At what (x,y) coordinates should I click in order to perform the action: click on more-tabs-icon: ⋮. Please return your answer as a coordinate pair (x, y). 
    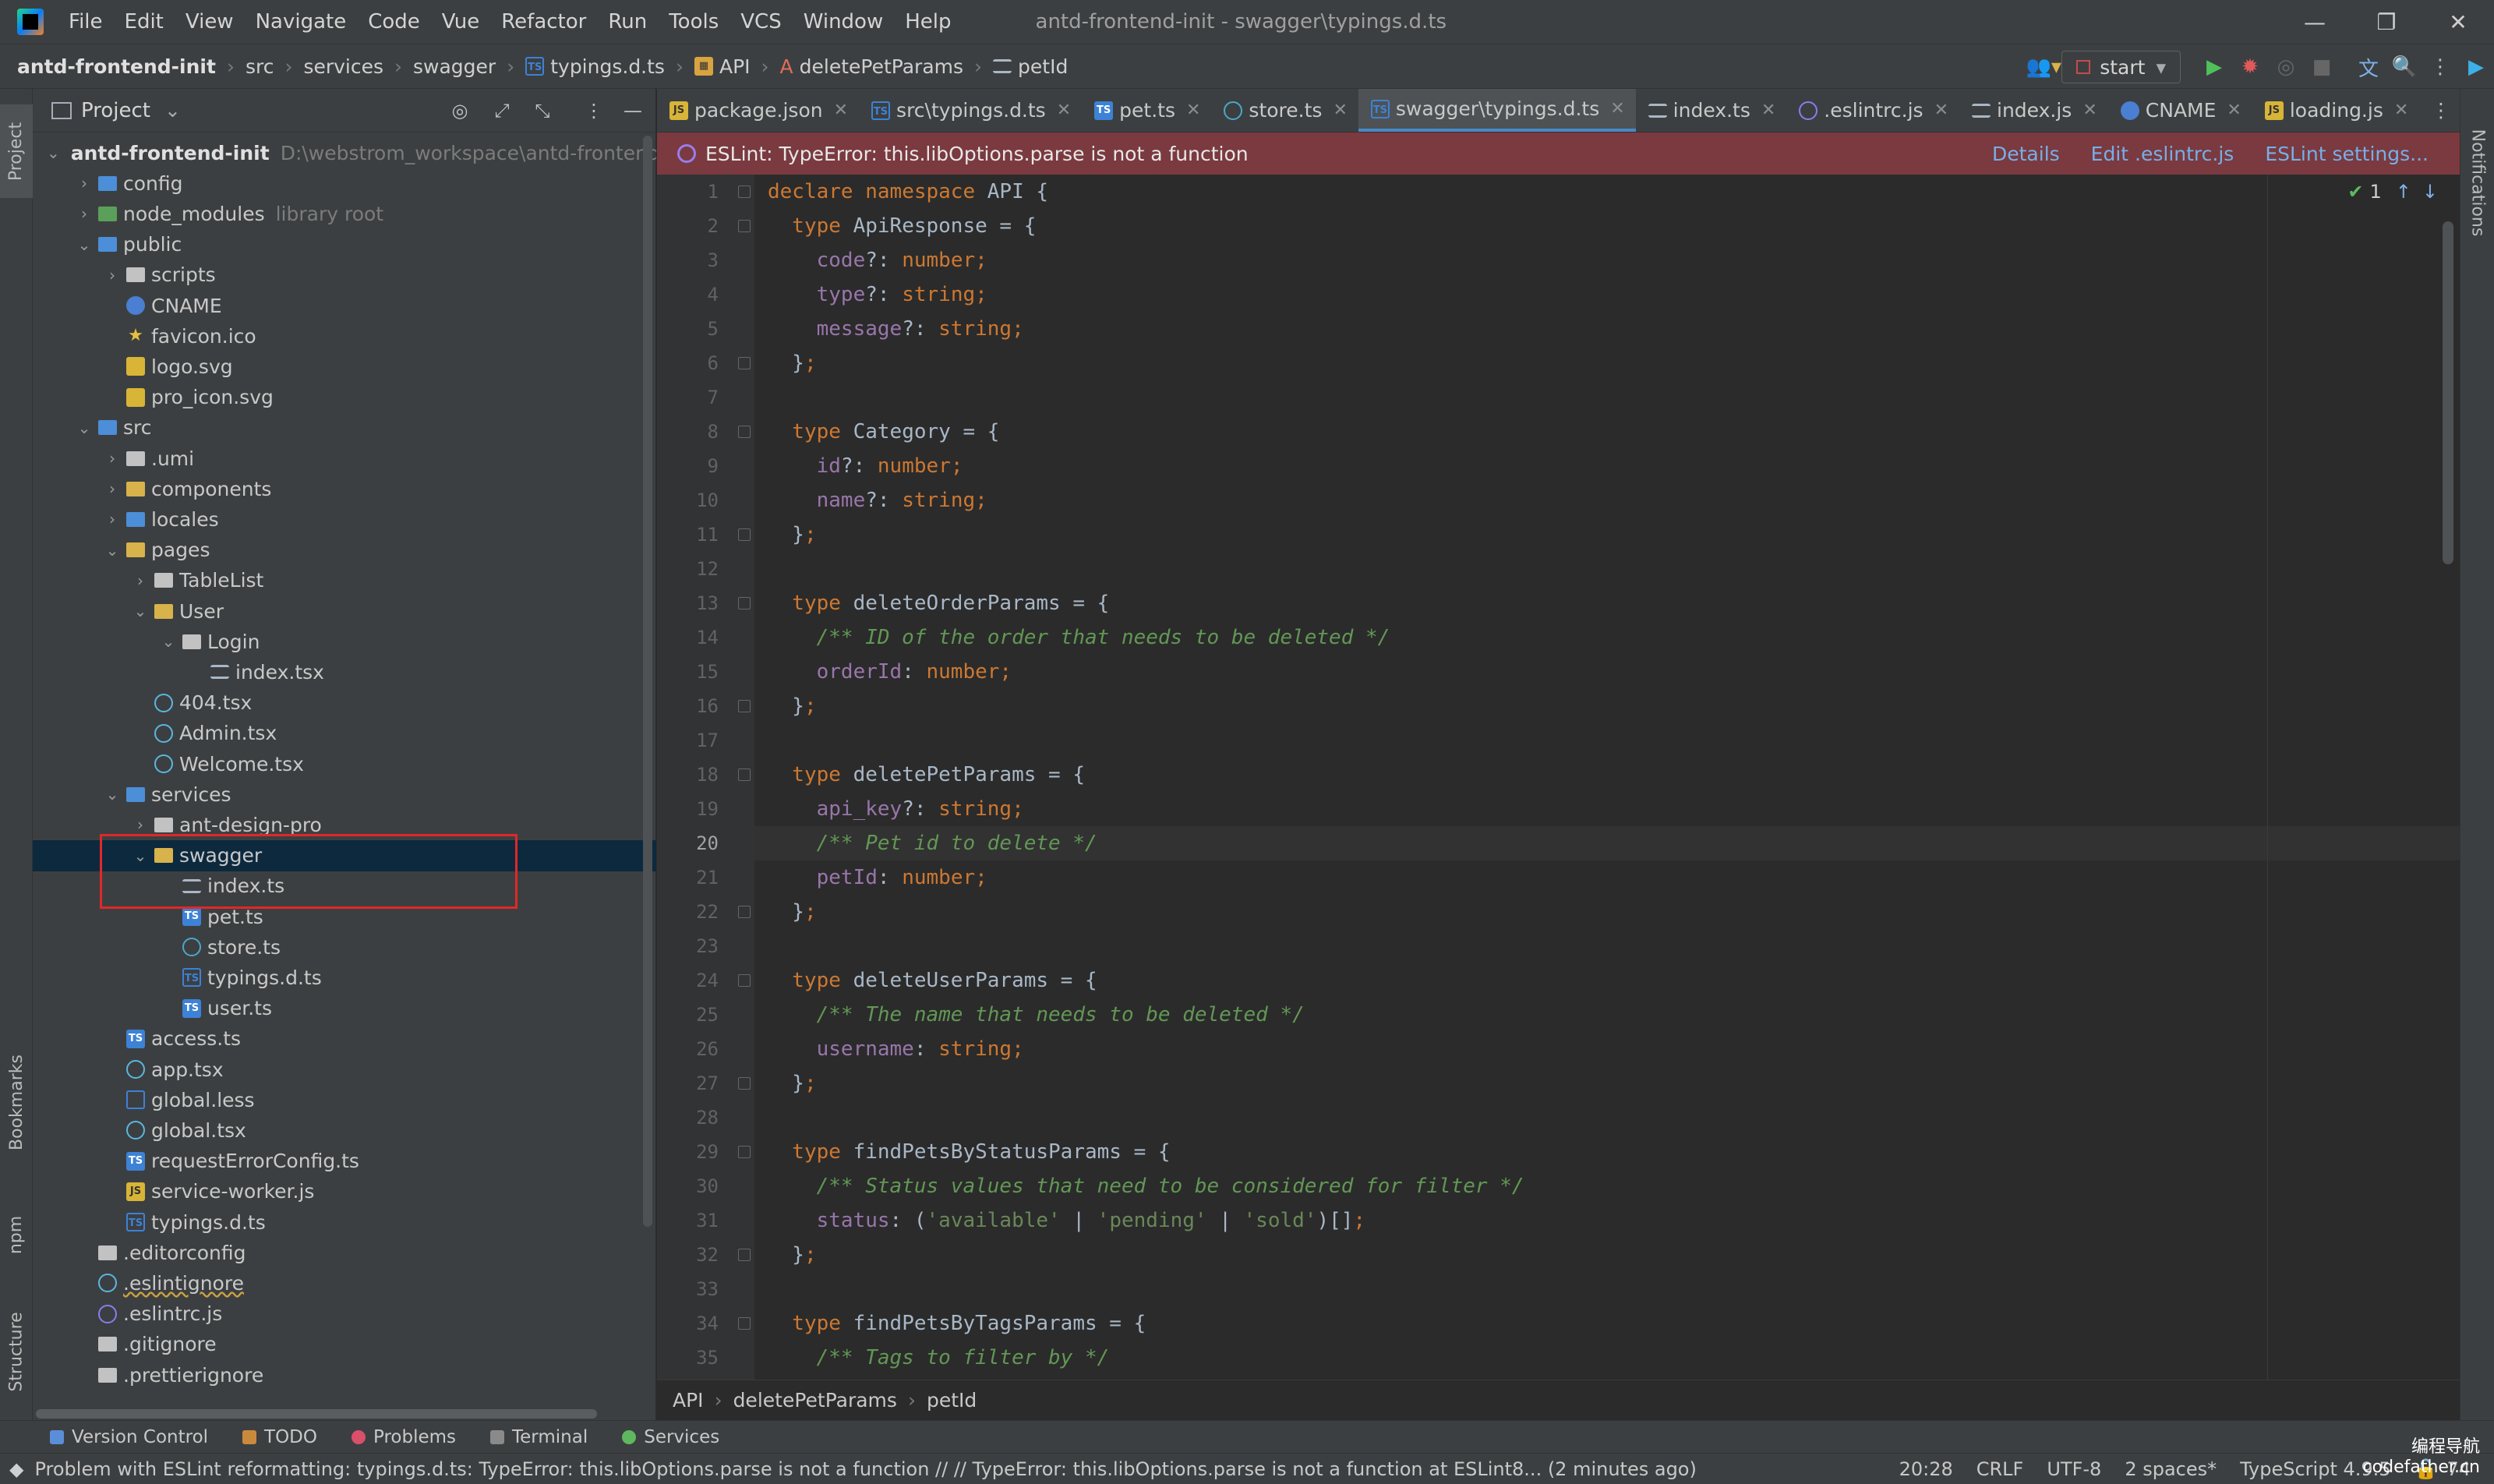
    Looking at the image, I should click on (2441, 110).